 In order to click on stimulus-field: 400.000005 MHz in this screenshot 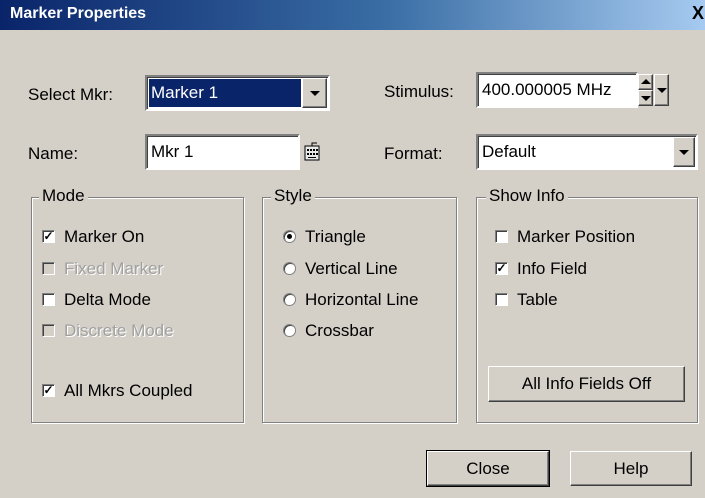, I will do `click(557, 90)`.